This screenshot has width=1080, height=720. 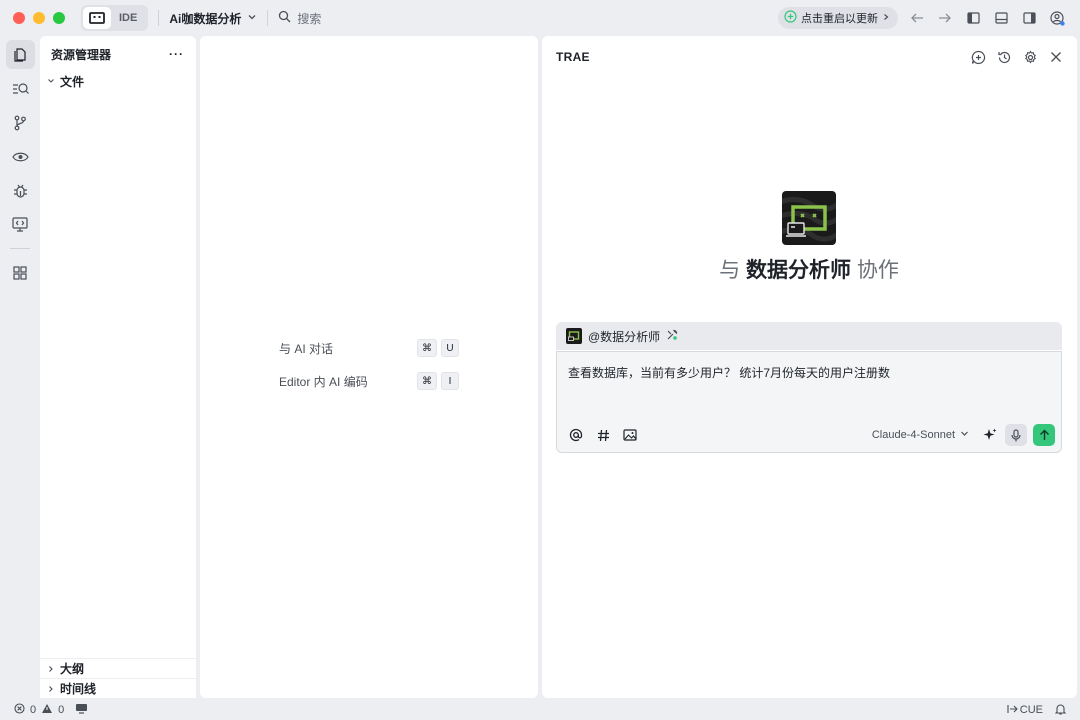 I want to click on shortcut-label: 与 AI 对话, so click(x=306, y=348).